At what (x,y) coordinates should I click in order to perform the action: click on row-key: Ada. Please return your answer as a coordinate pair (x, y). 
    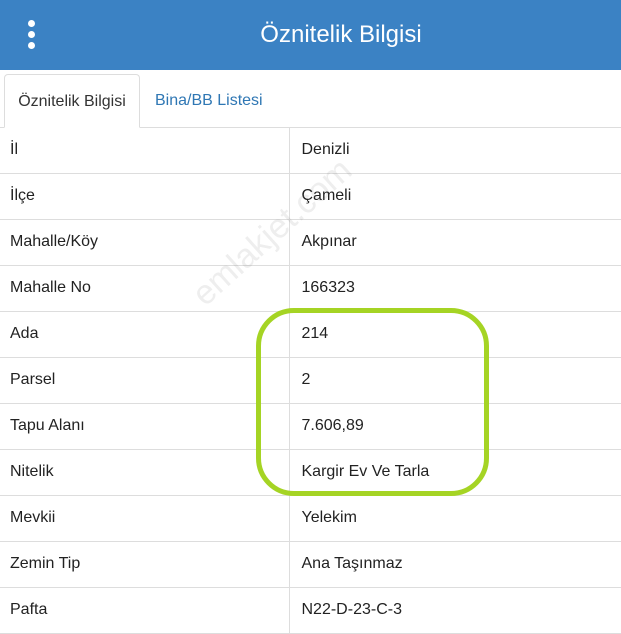
    Looking at the image, I should click on (145, 334).